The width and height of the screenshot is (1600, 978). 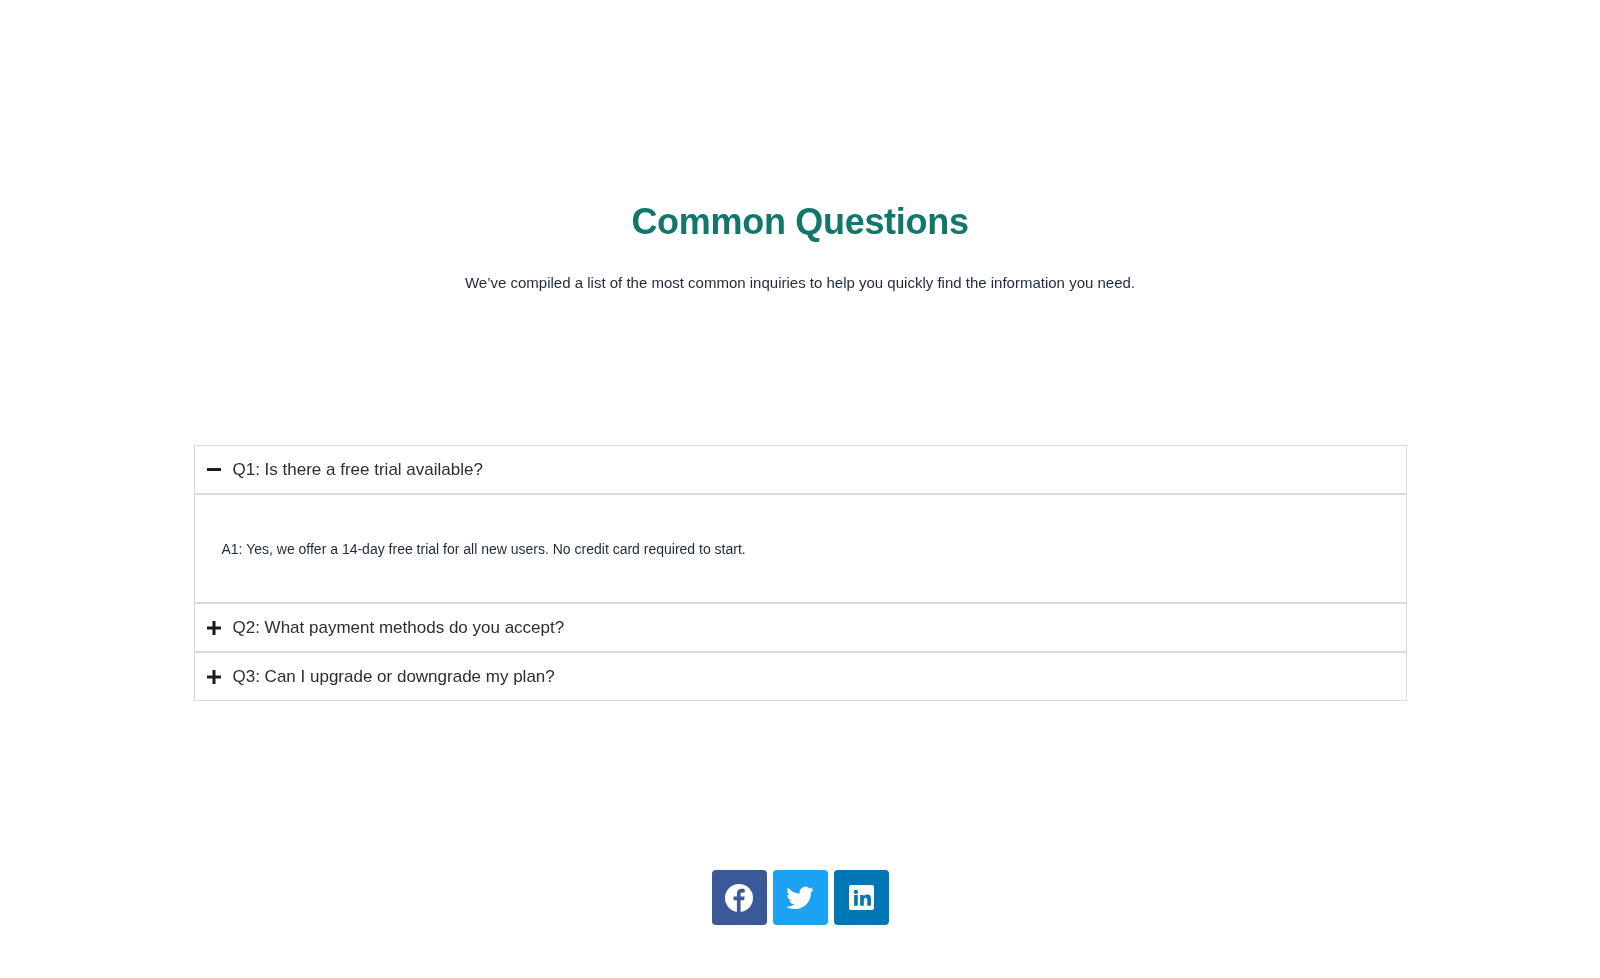 I want to click on linkedin-icon, so click(x=861, y=897).